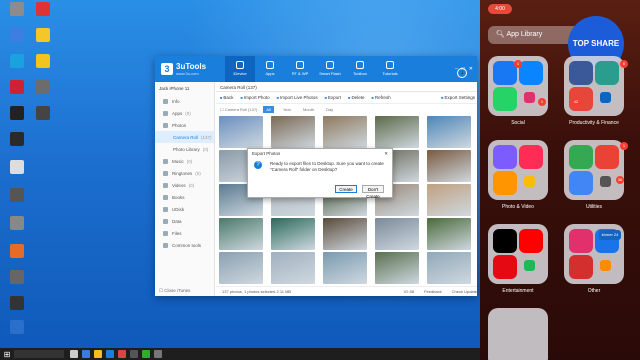 This screenshot has width=640, height=360. What do you see at coordinates (300, 69) in the screenshot?
I see `nav-tab-rt-wp: RT & WP` at bounding box center [300, 69].